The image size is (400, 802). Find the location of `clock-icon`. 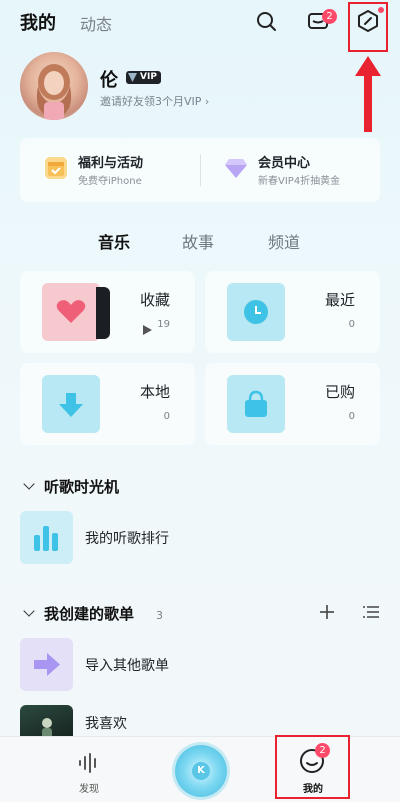

clock-icon is located at coordinates (256, 312).